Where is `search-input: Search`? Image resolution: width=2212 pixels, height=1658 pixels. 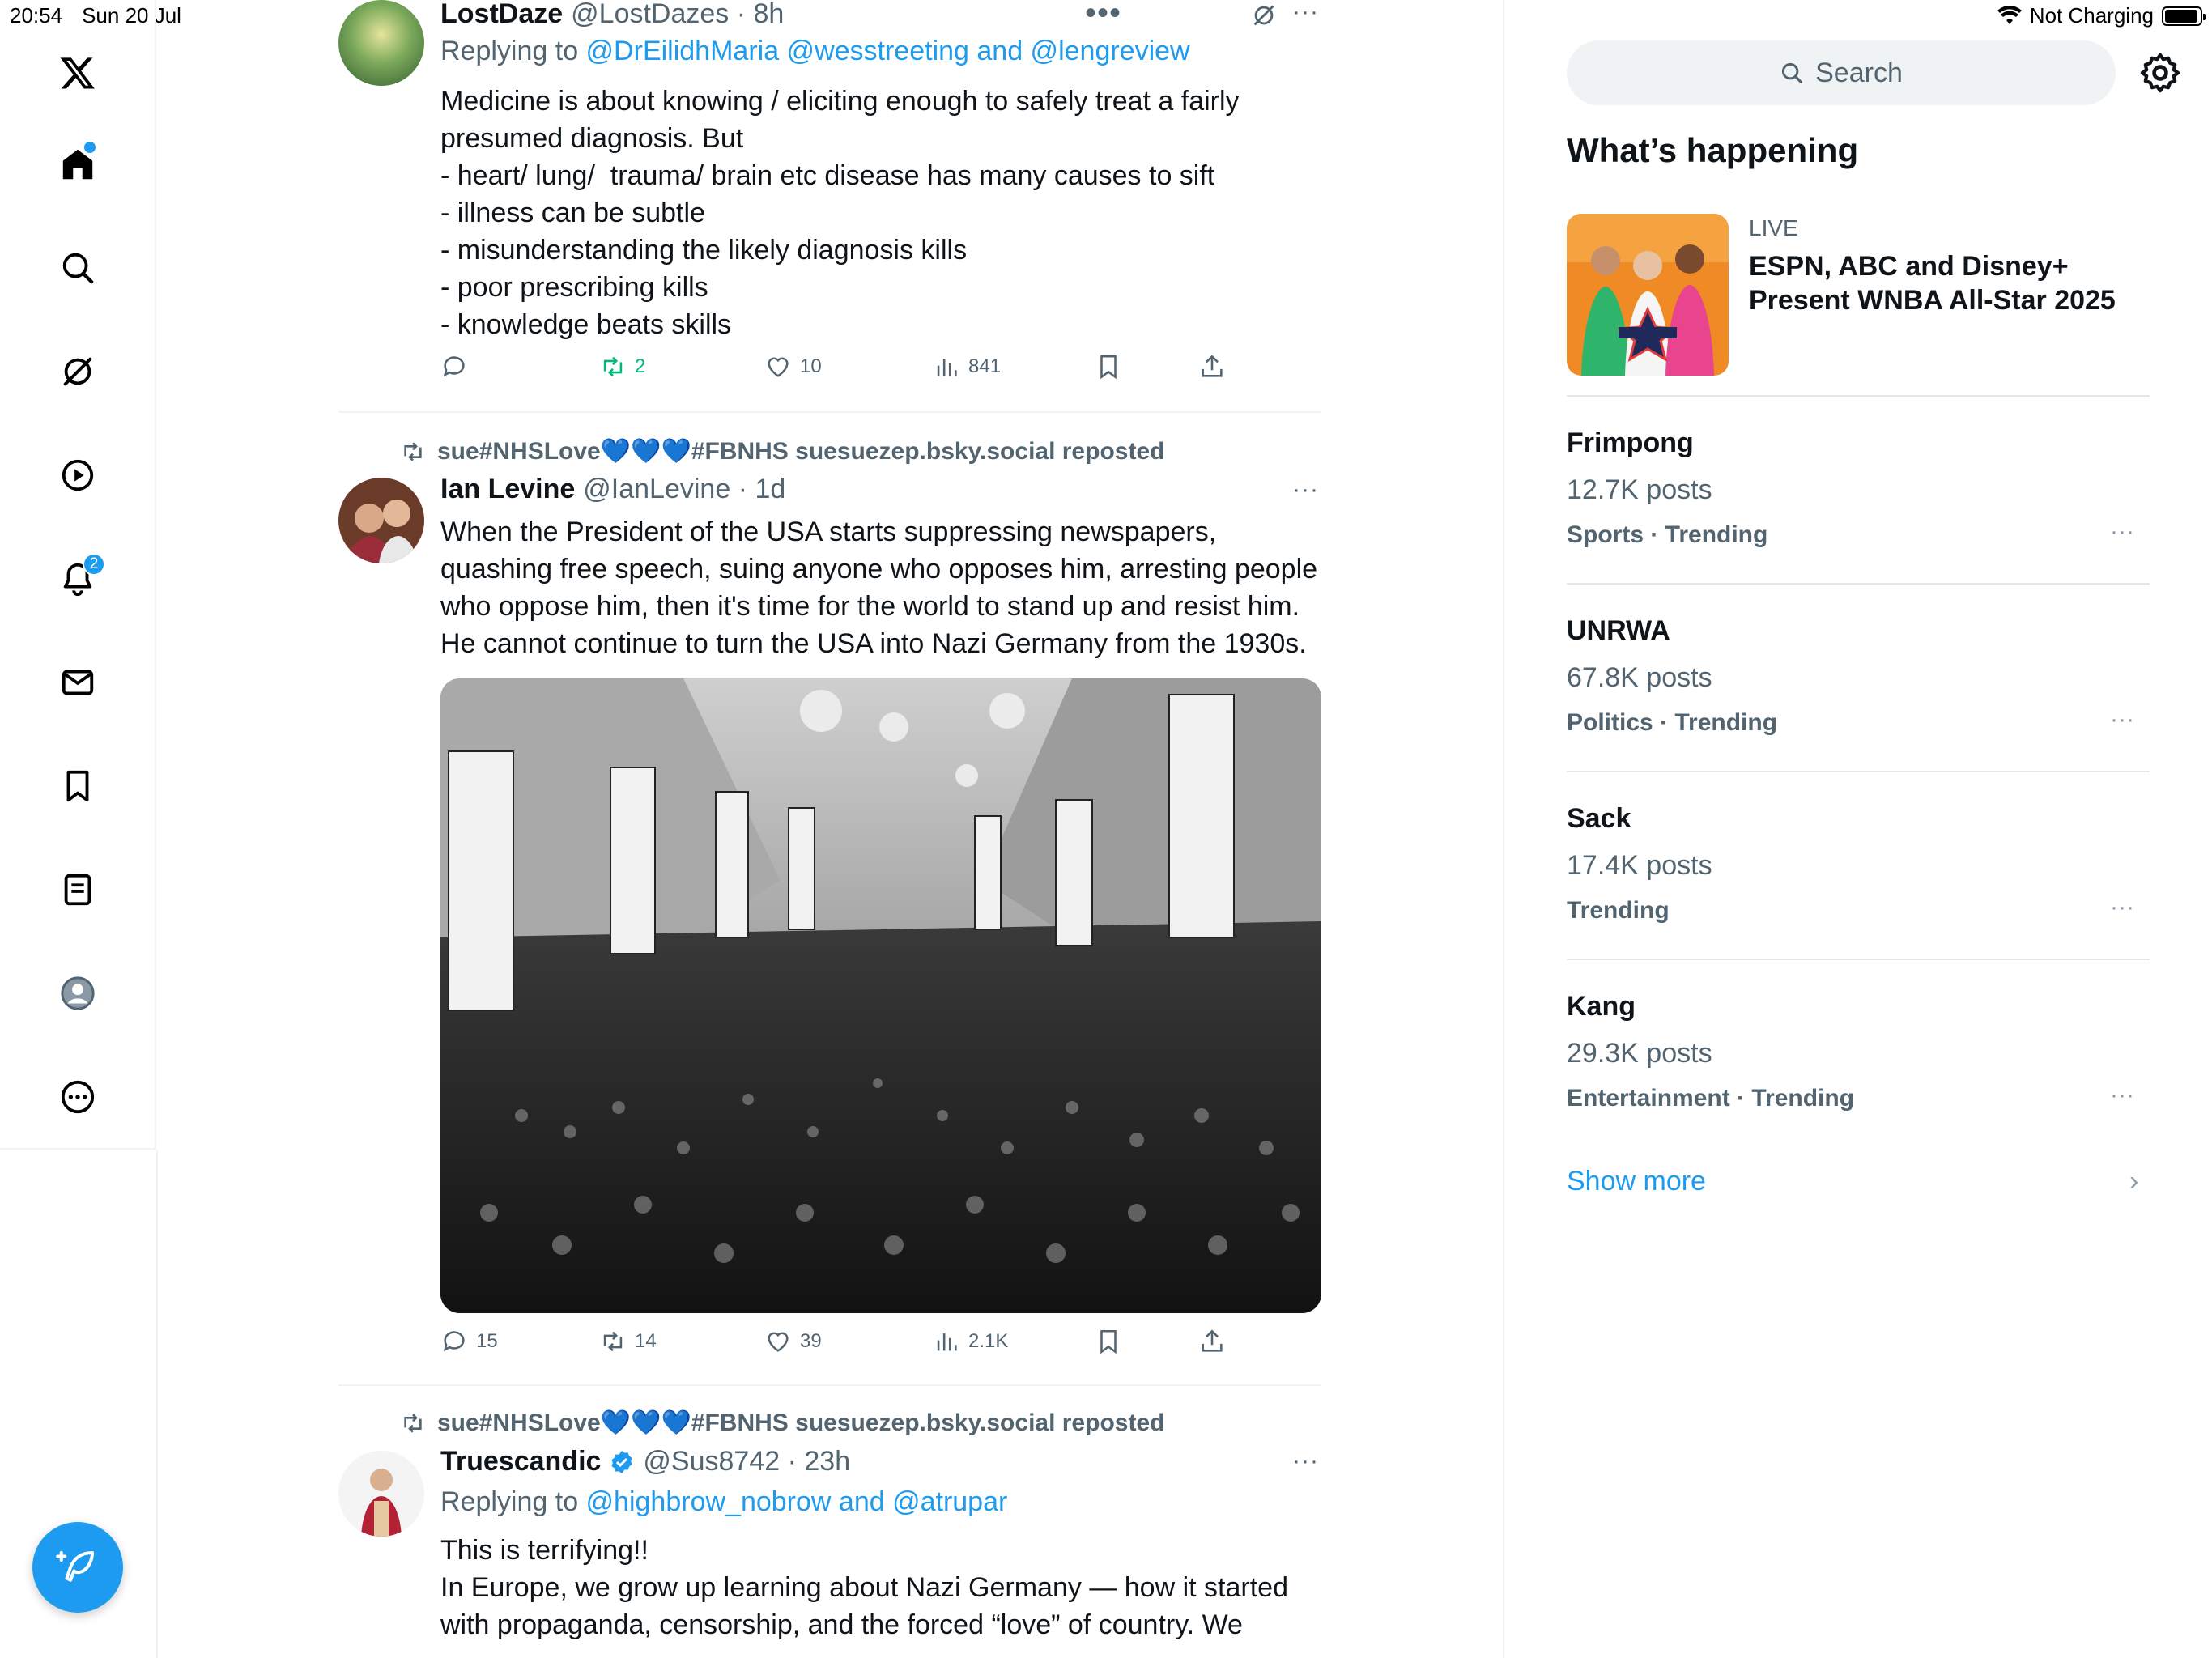
search-input: Search is located at coordinates (1842, 72).